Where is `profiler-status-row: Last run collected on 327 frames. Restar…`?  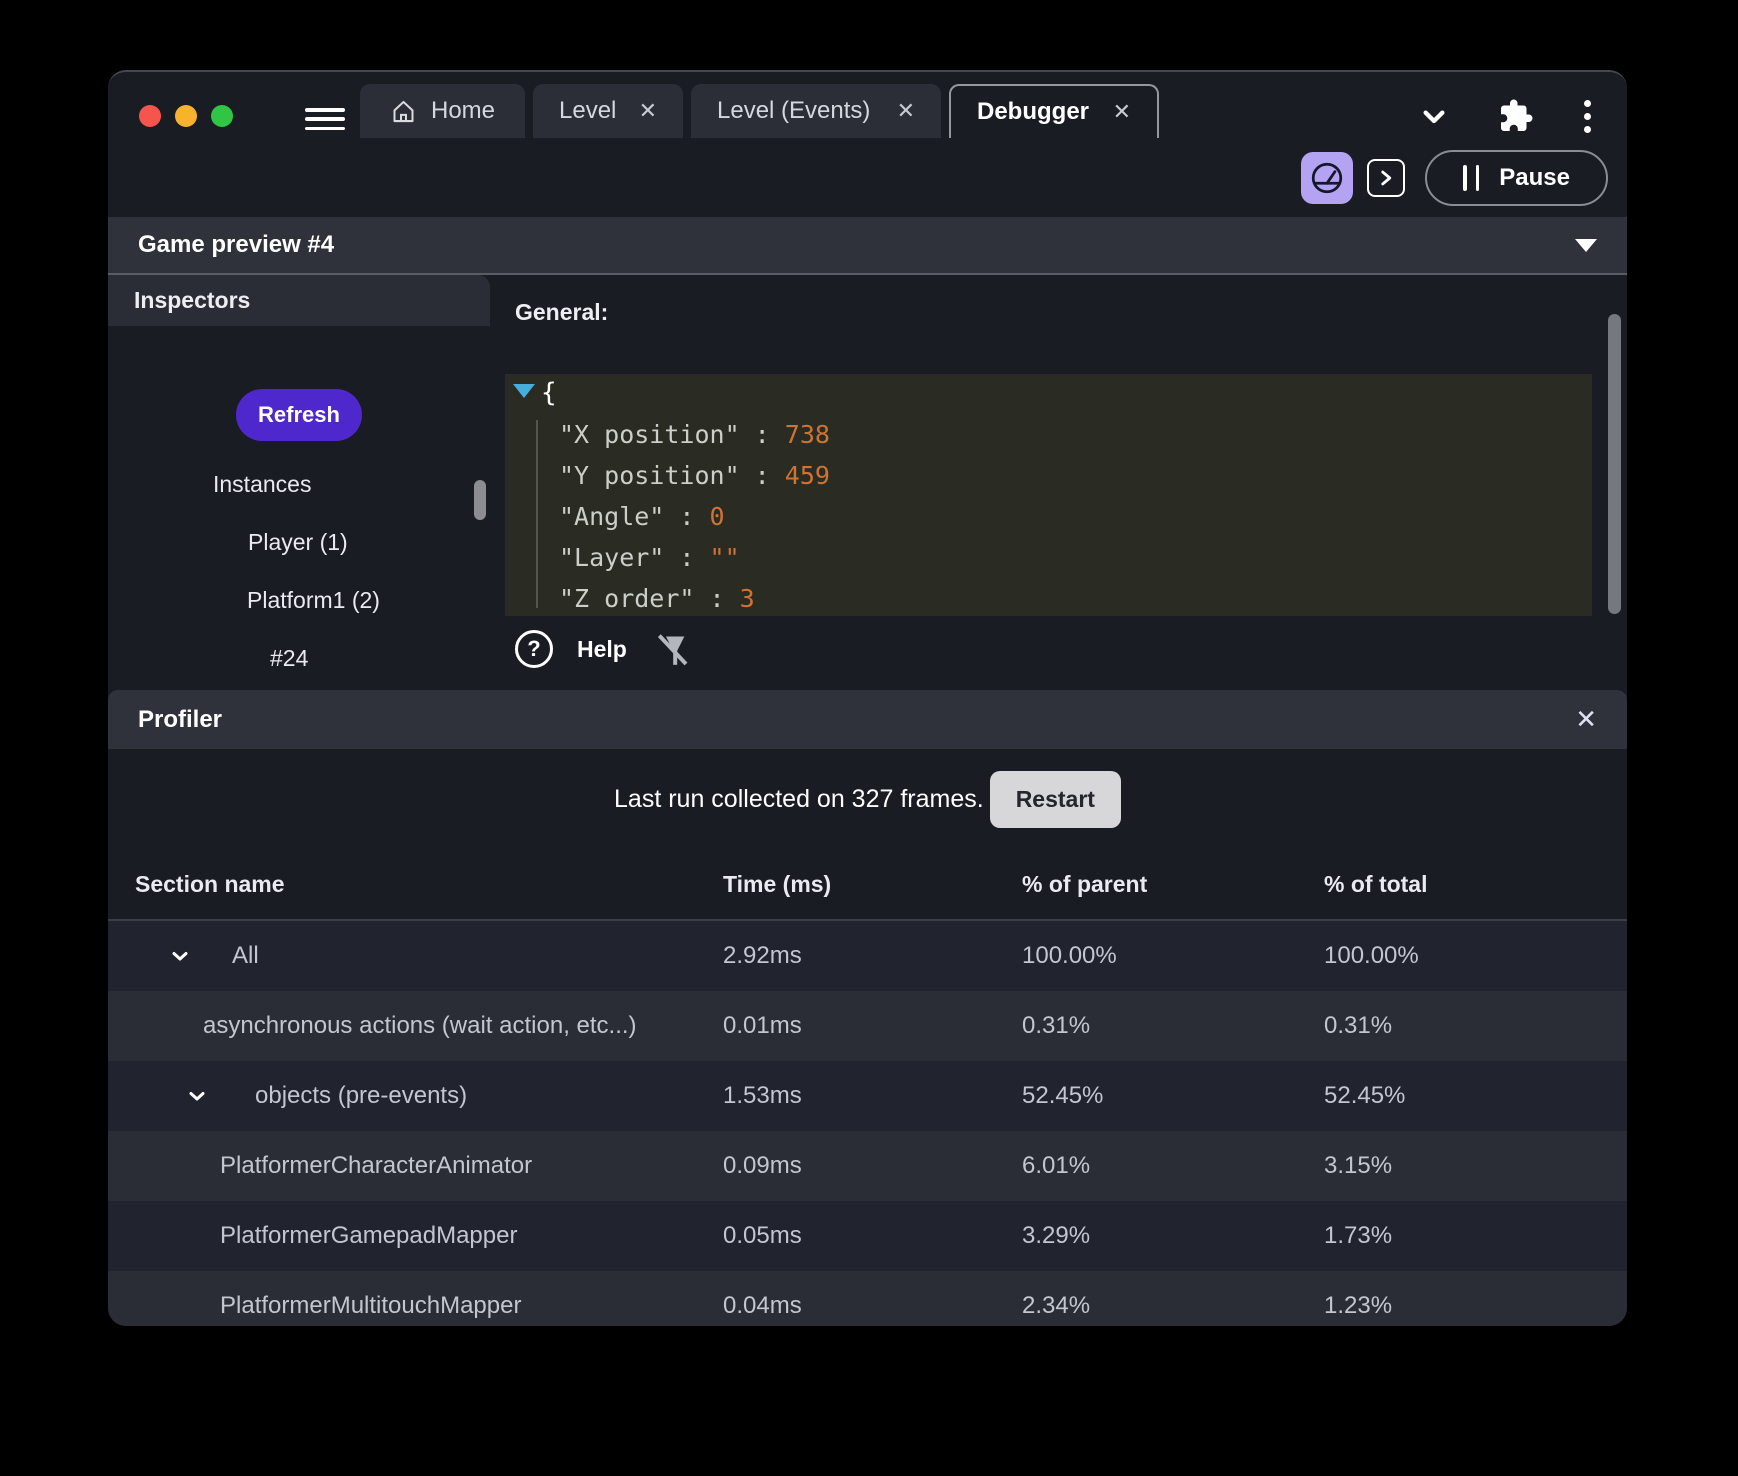 profiler-status-row: Last run collected on 327 frames. Restar… is located at coordinates (867, 799).